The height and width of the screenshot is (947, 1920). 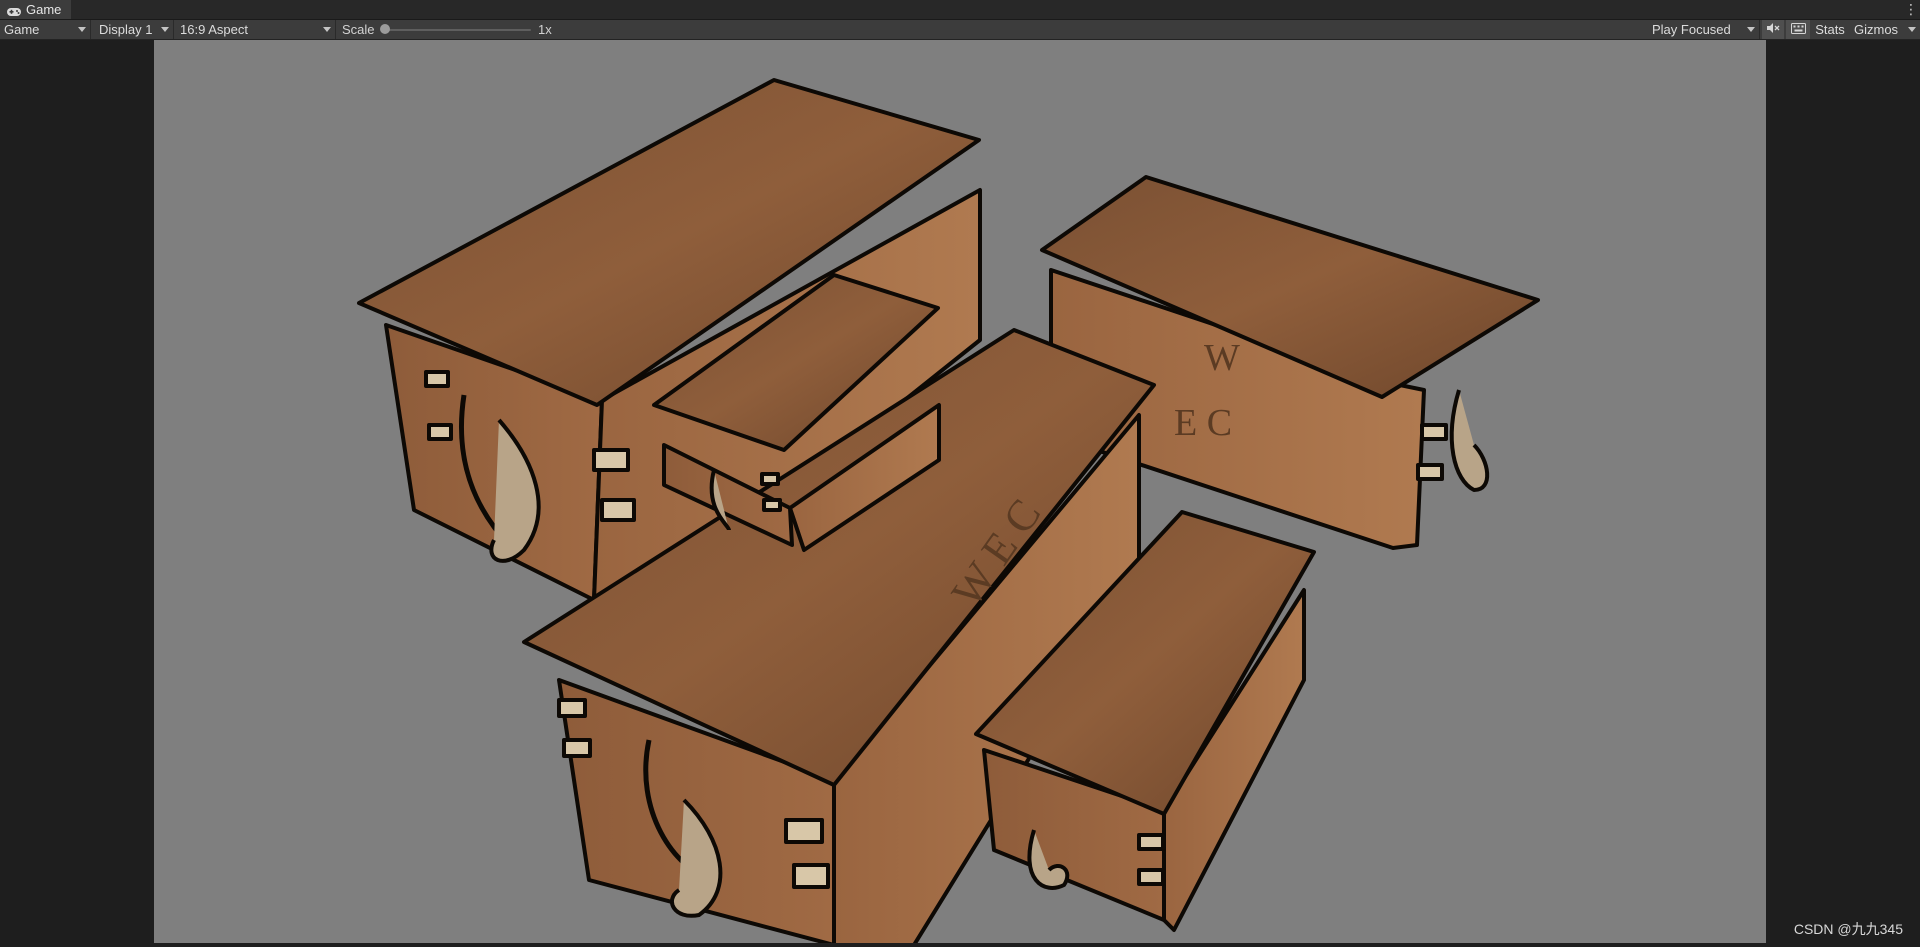 I want to click on watermark-text: CSDN @九九345, so click(x=1848, y=929).